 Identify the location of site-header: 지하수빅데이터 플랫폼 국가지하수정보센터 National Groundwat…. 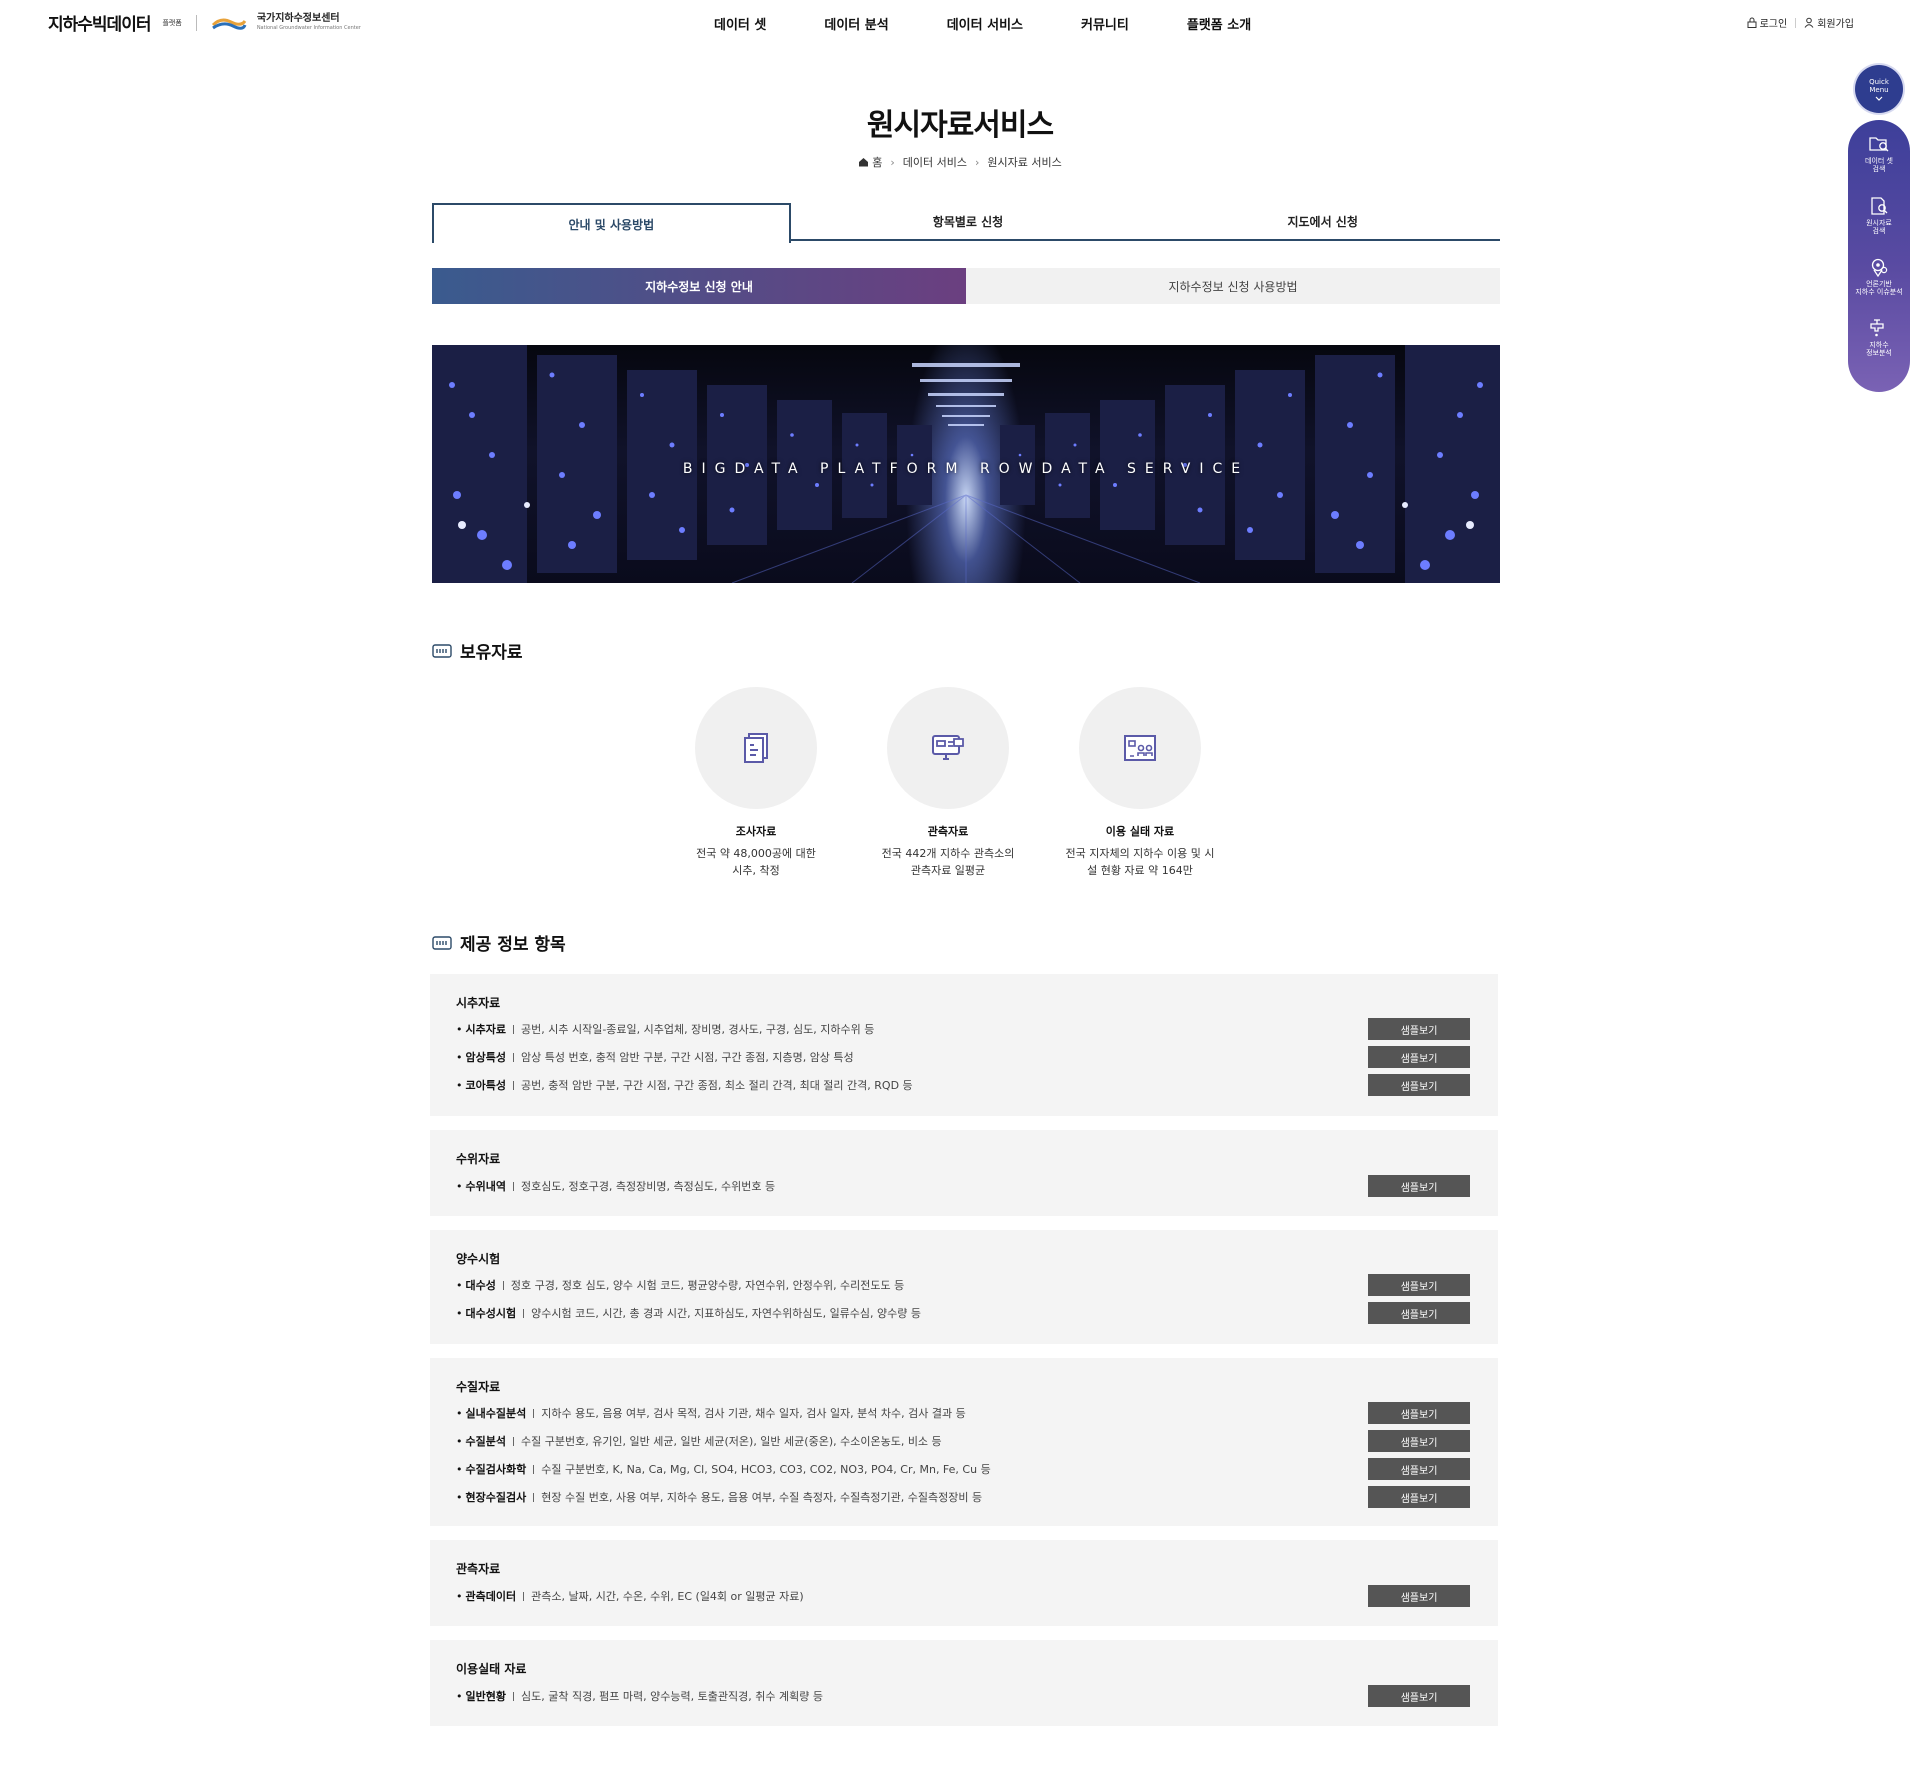
(960, 24).